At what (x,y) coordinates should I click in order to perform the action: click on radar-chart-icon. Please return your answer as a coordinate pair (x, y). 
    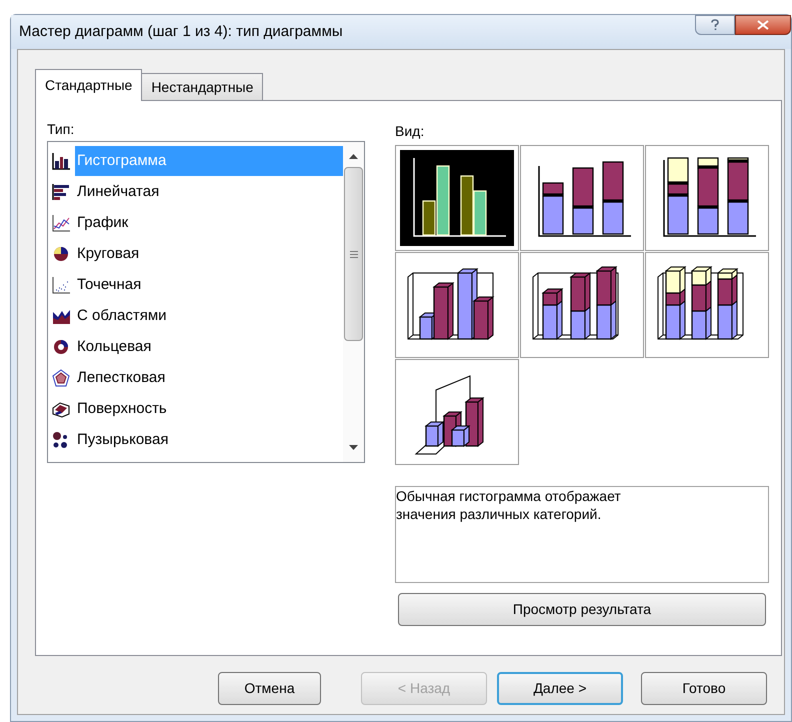
    Looking at the image, I should click on (62, 378).